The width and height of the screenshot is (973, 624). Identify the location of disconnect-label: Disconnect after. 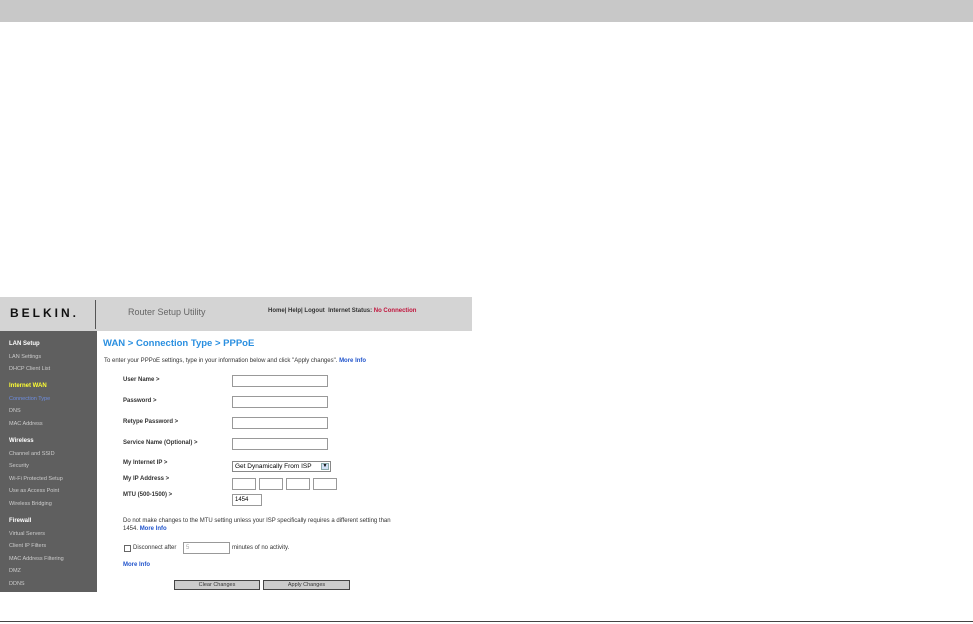
(155, 548).